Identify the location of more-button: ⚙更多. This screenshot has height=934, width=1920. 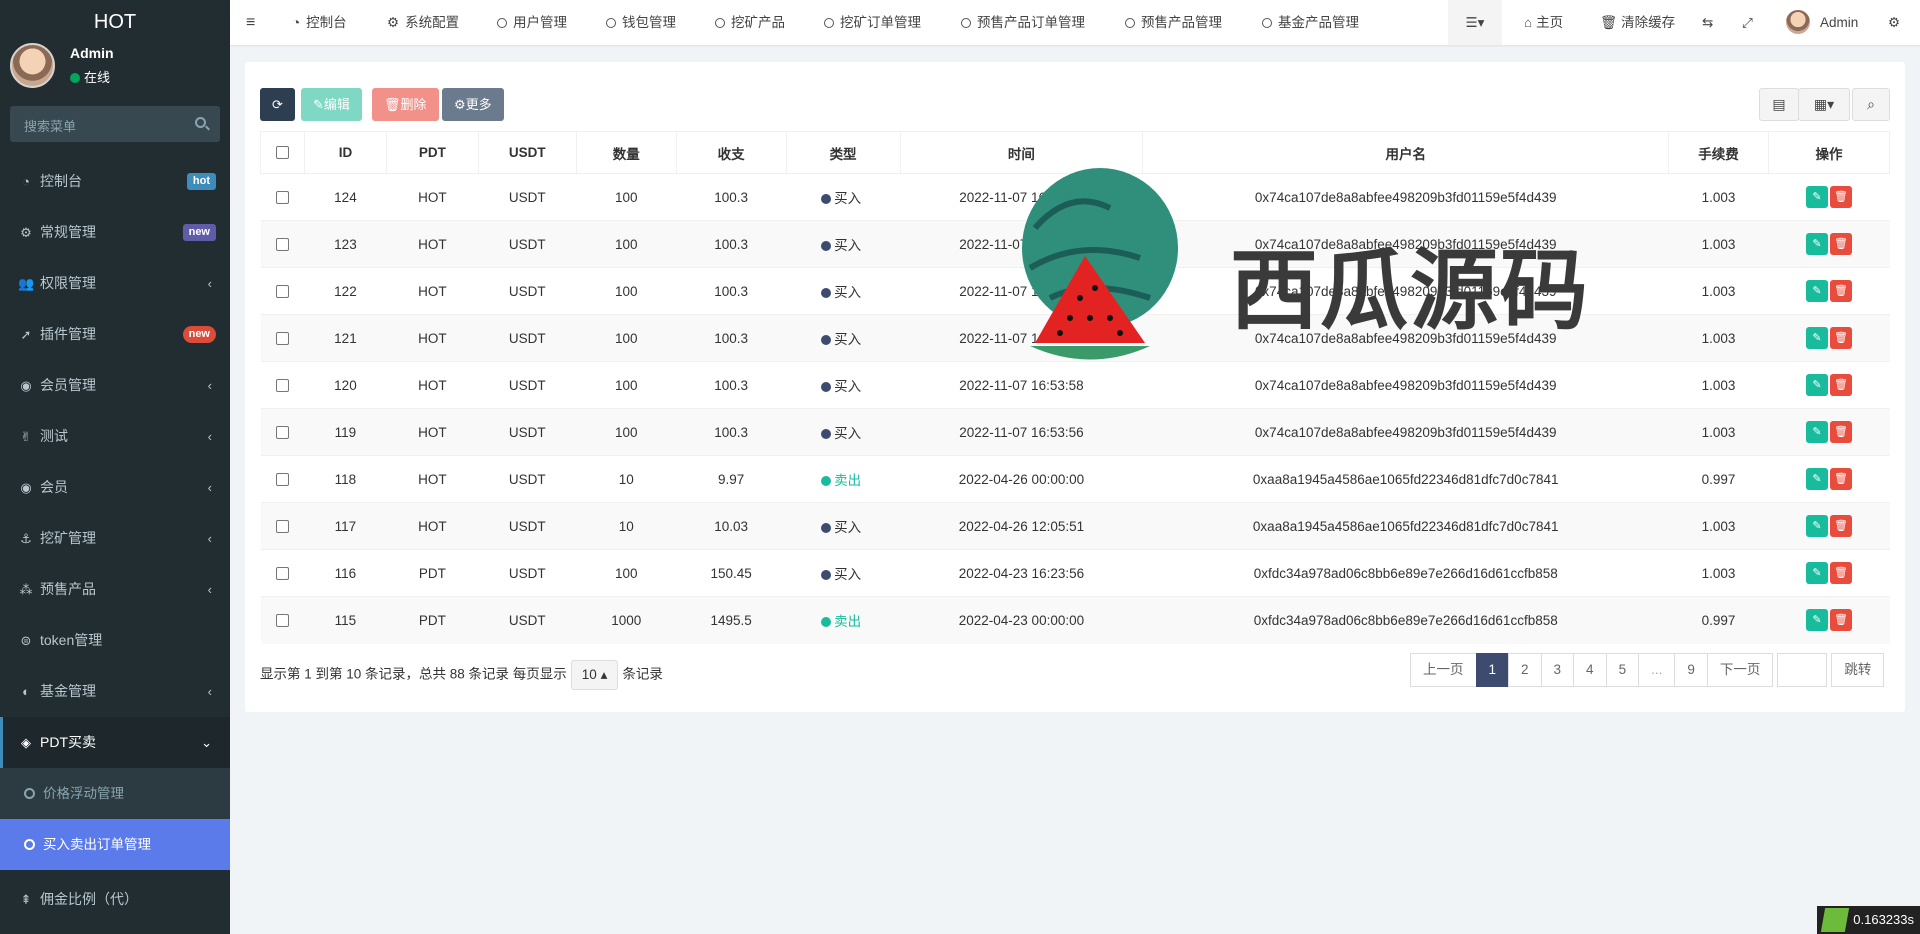
(473, 104).